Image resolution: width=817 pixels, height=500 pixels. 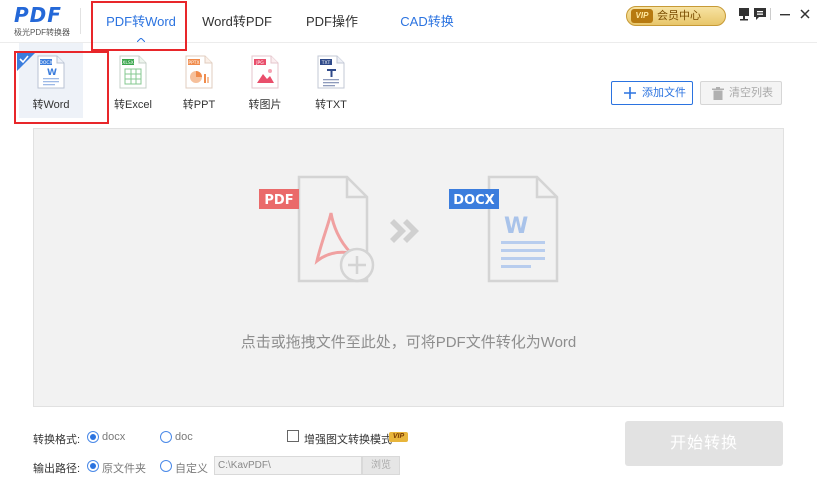 What do you see at coordinates (718, 93) in the screenshot?
I see `trash-icon` at bounding box center [718, 93].